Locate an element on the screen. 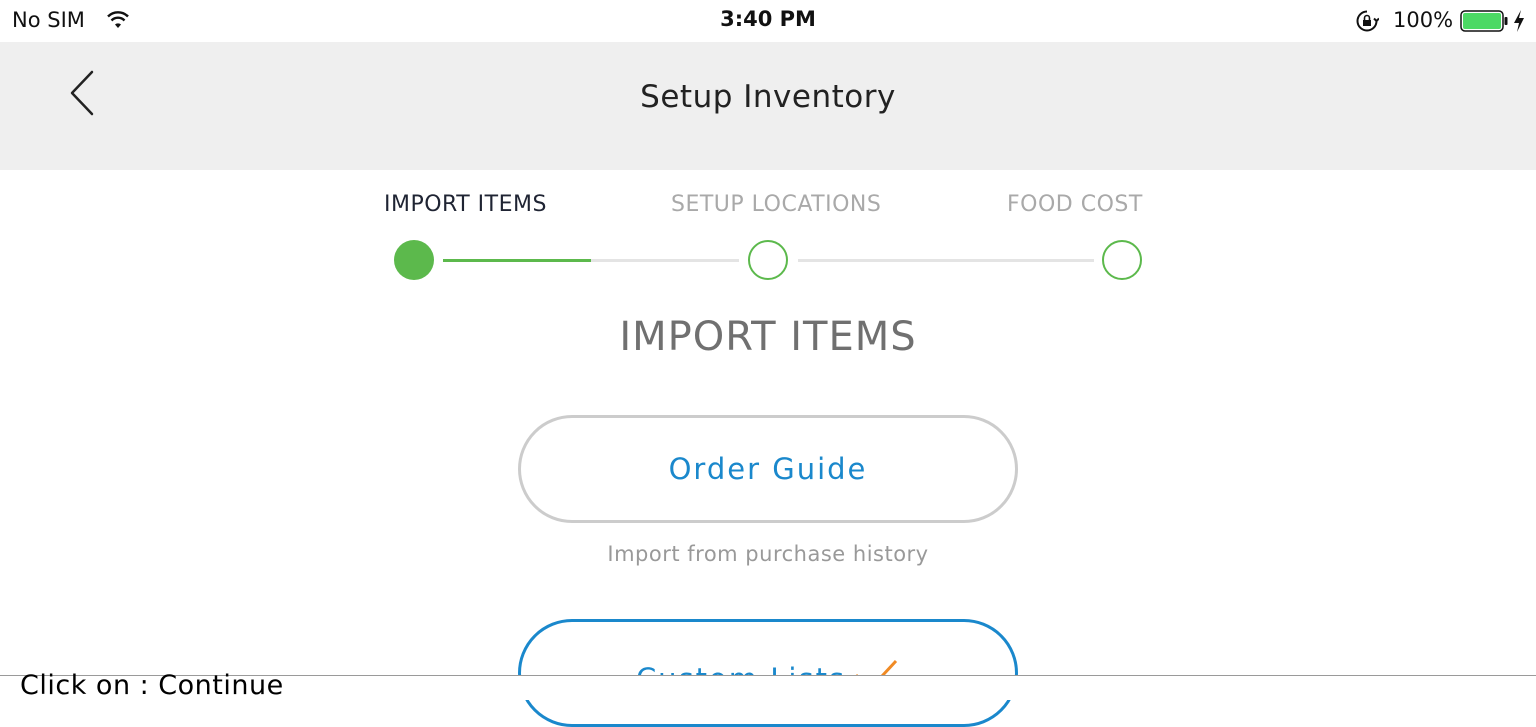 This screenshot has height=727, width=1536. status-bar: No SIM 3:40 PM 100% is located at coordinates (768, 21).